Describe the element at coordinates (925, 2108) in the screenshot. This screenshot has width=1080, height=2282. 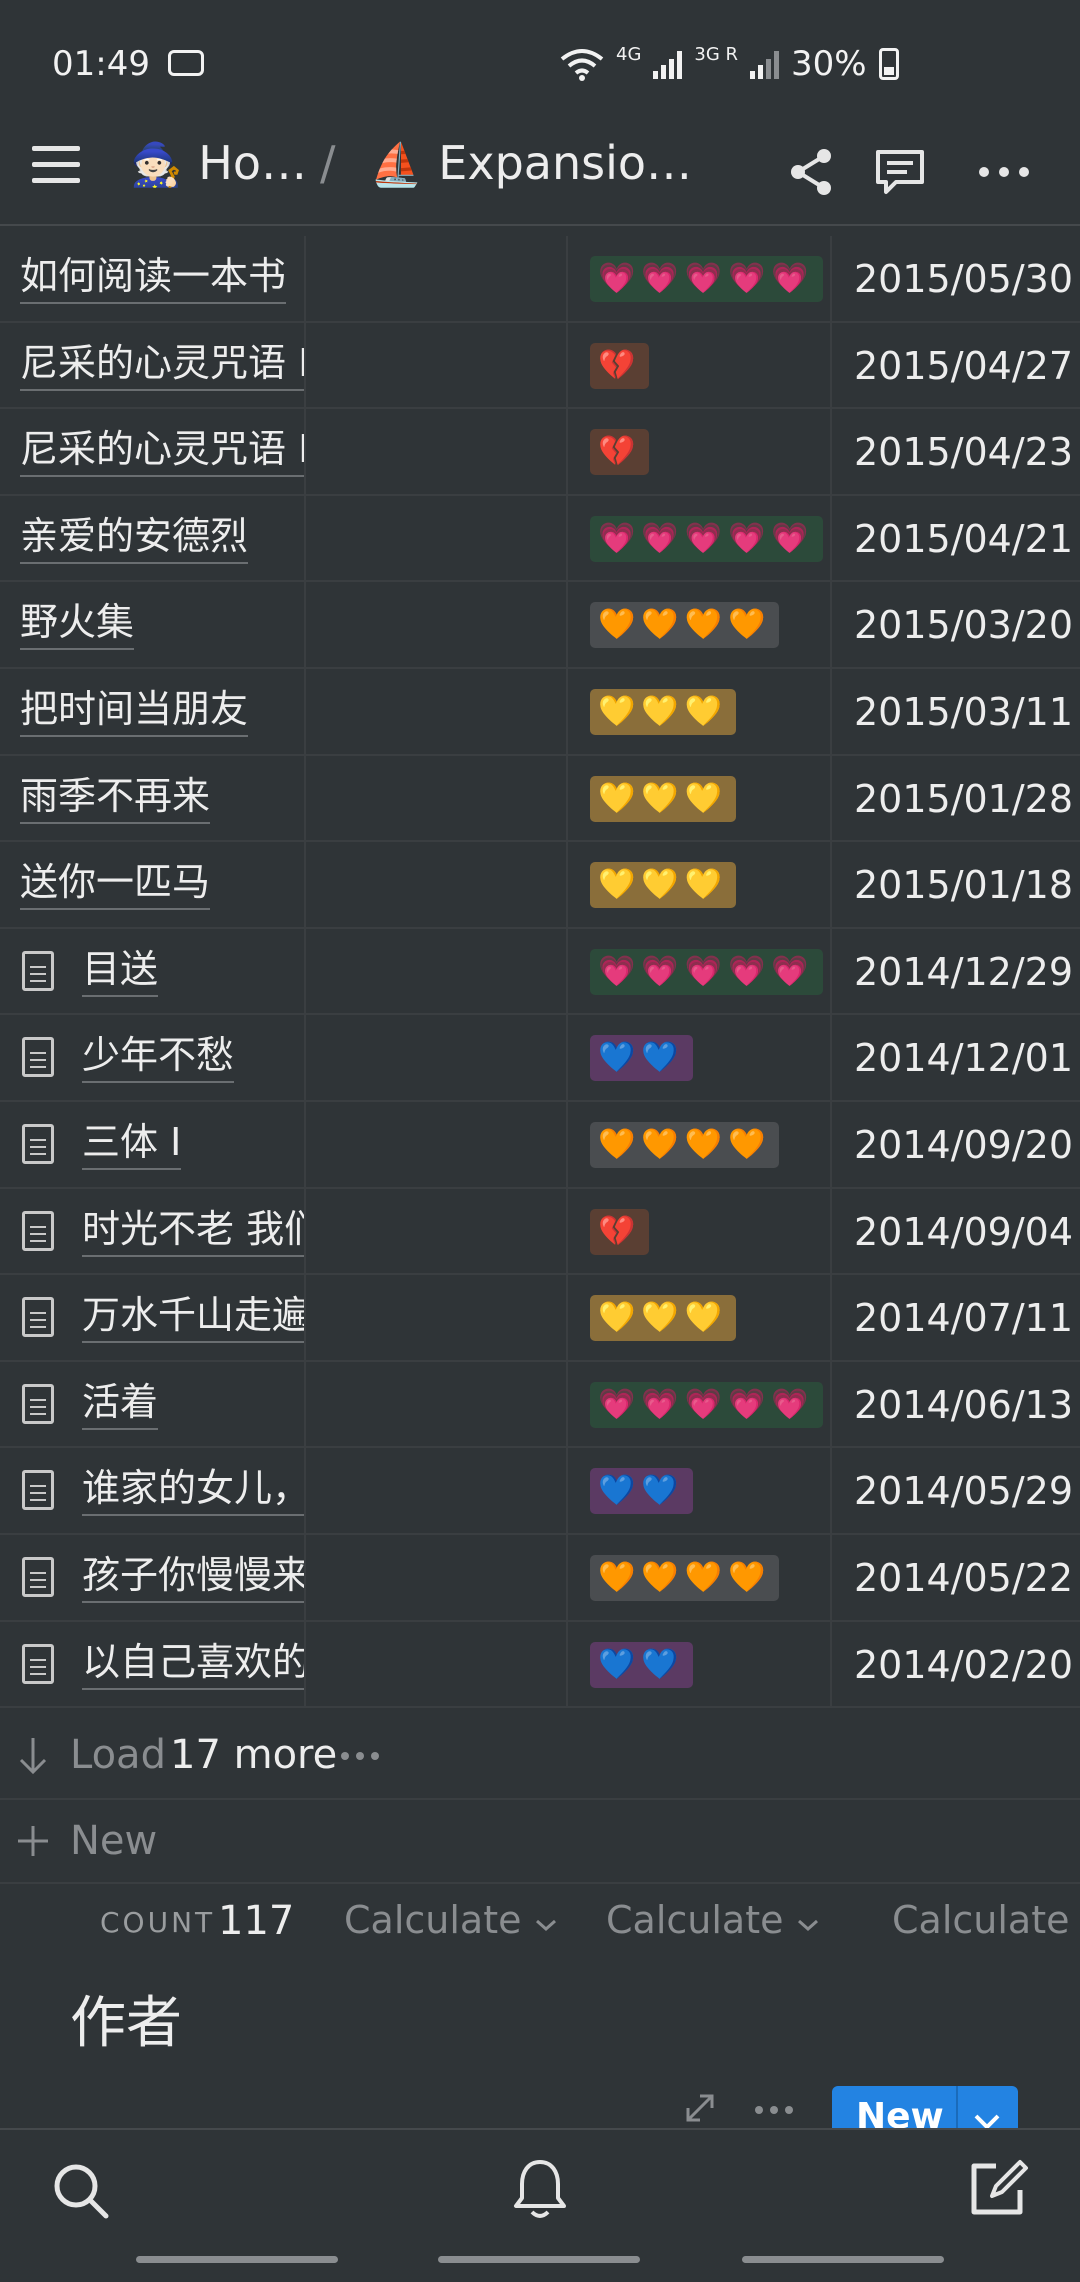
I see `new-entry-button: New` at that location.